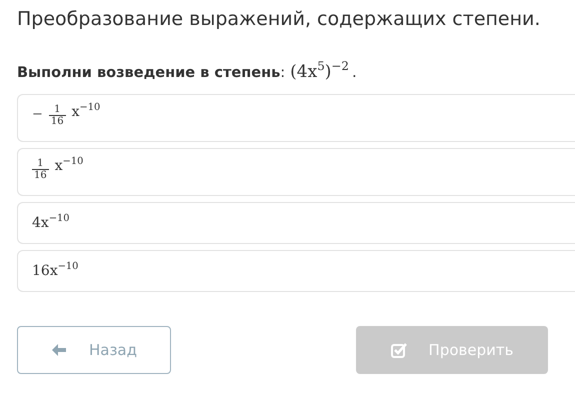 This screenshot has width=575, height=414. Describe the element at coordinates (58, 350) in the screenshot. I see `arrow-left-icon` at that location.